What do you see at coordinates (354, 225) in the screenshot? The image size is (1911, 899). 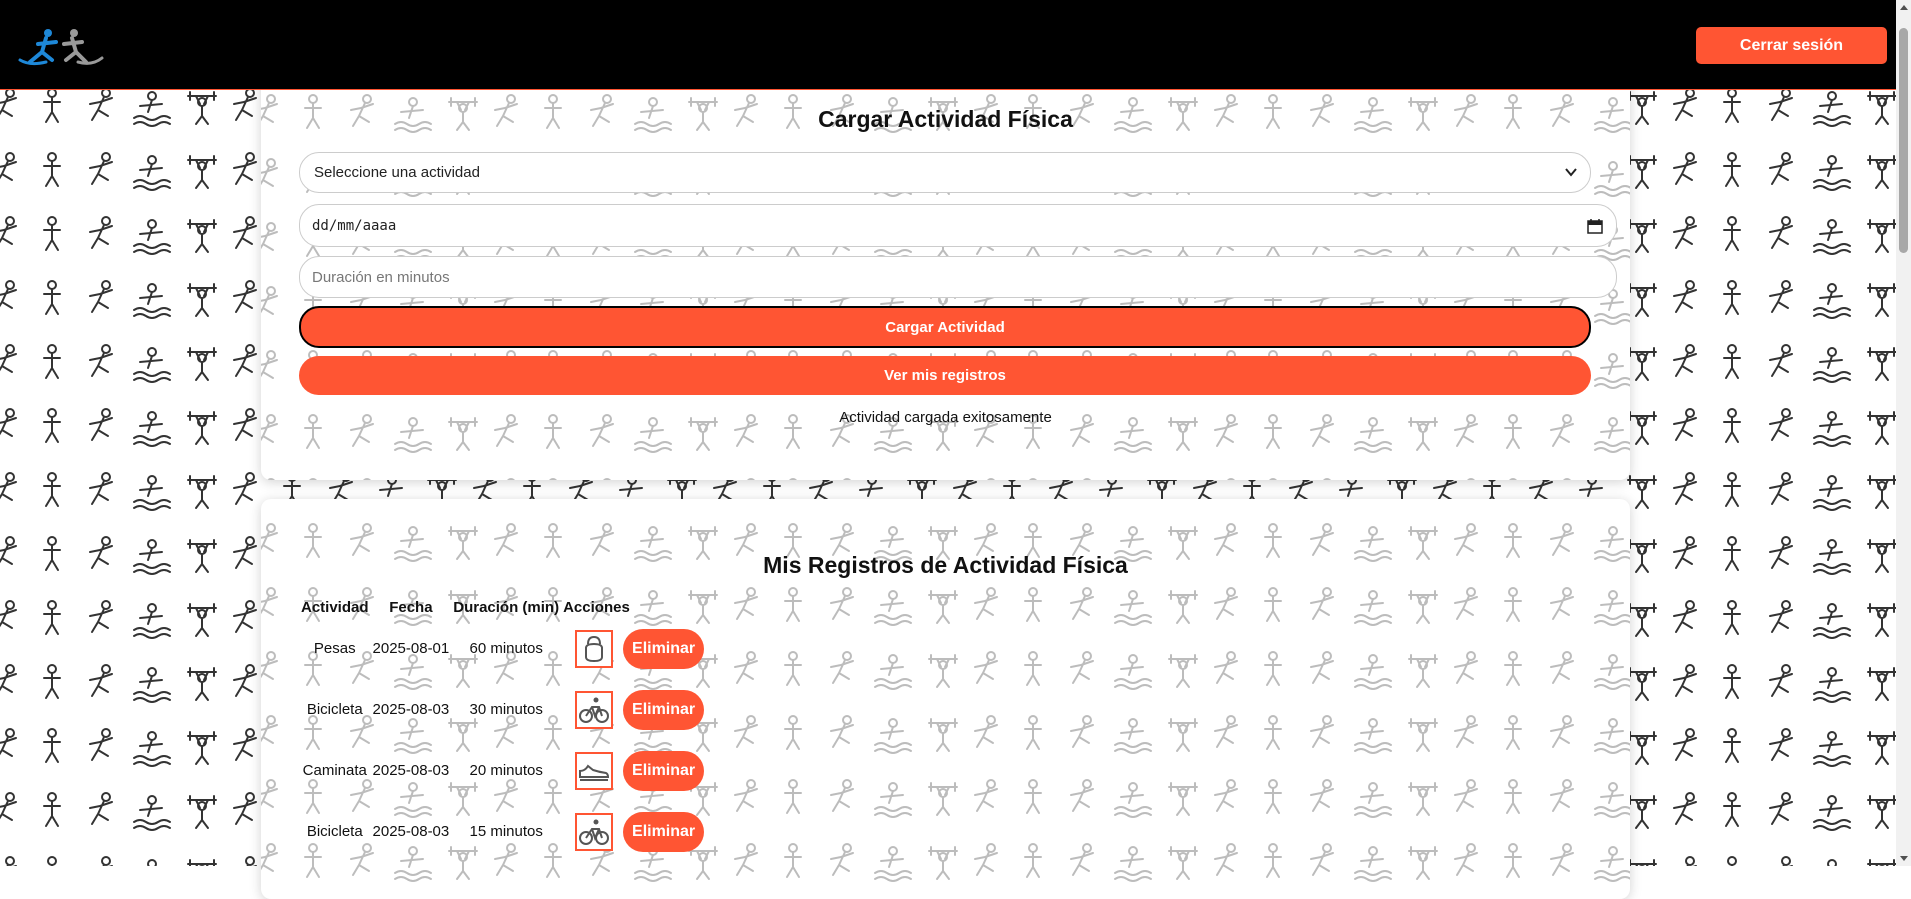 I see `date-input-value: dd/mm/aaaa` at bounding box center [354, 225].